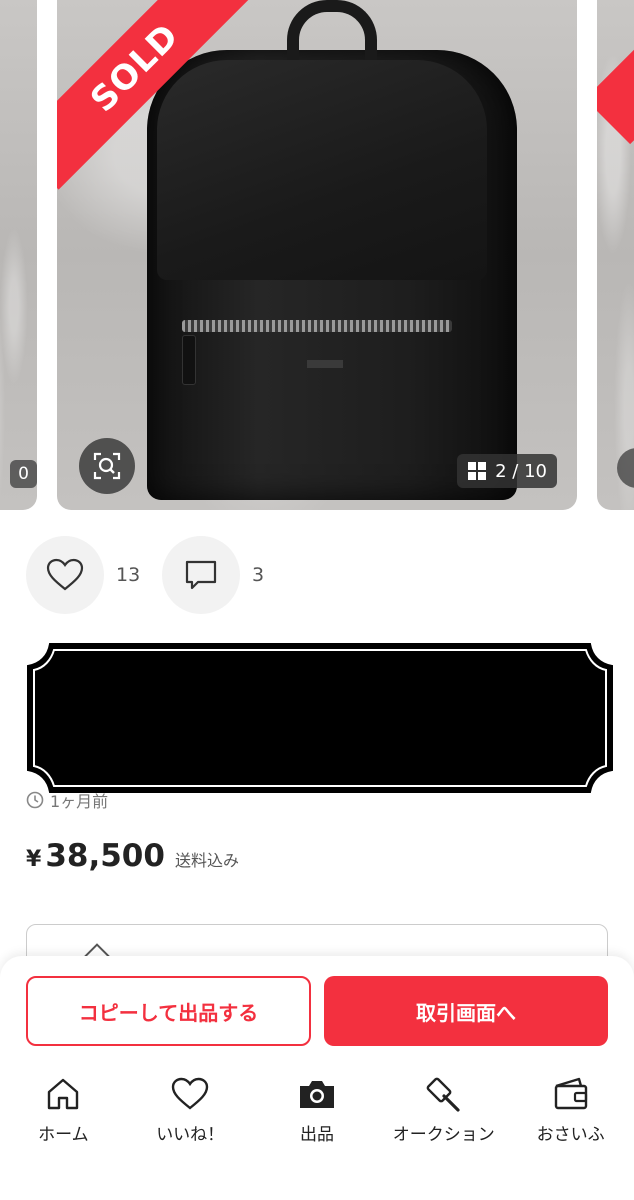  What do you see at coordinates (615, 255) in the screenshot?
I see `next-photo` at bounding box center [615, 255].